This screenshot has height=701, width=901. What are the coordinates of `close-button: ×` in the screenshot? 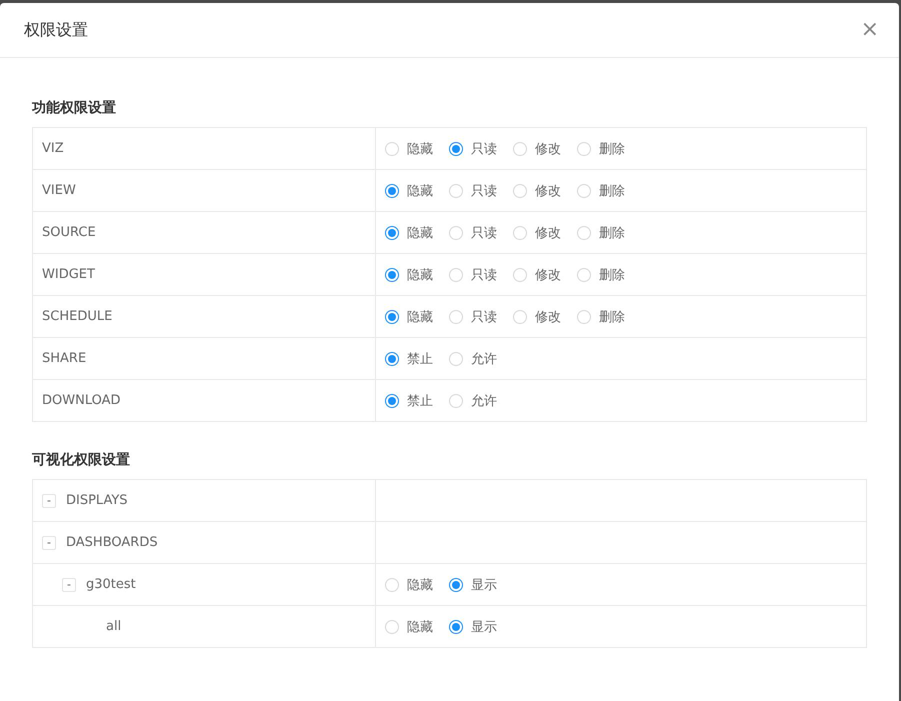 It's located at (869, 30).